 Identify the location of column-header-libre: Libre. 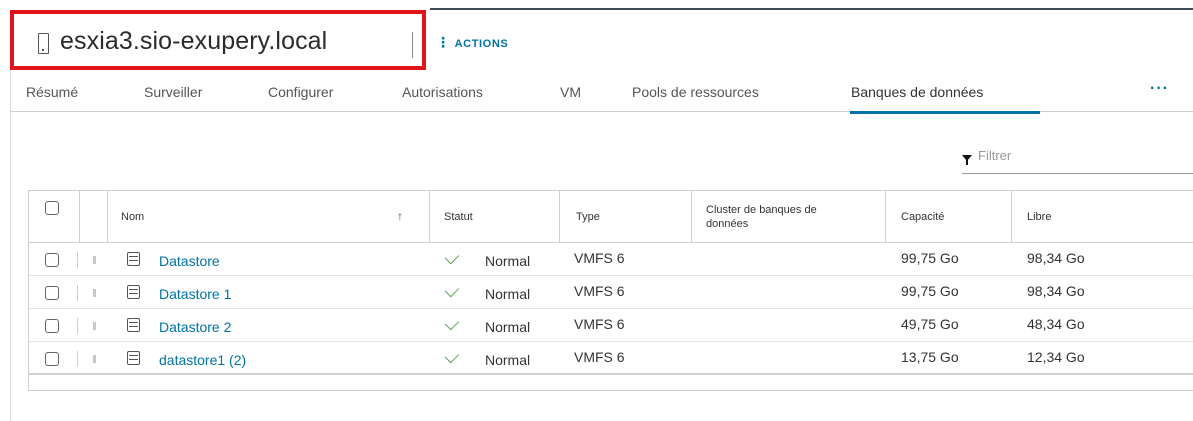
(1039, 217).